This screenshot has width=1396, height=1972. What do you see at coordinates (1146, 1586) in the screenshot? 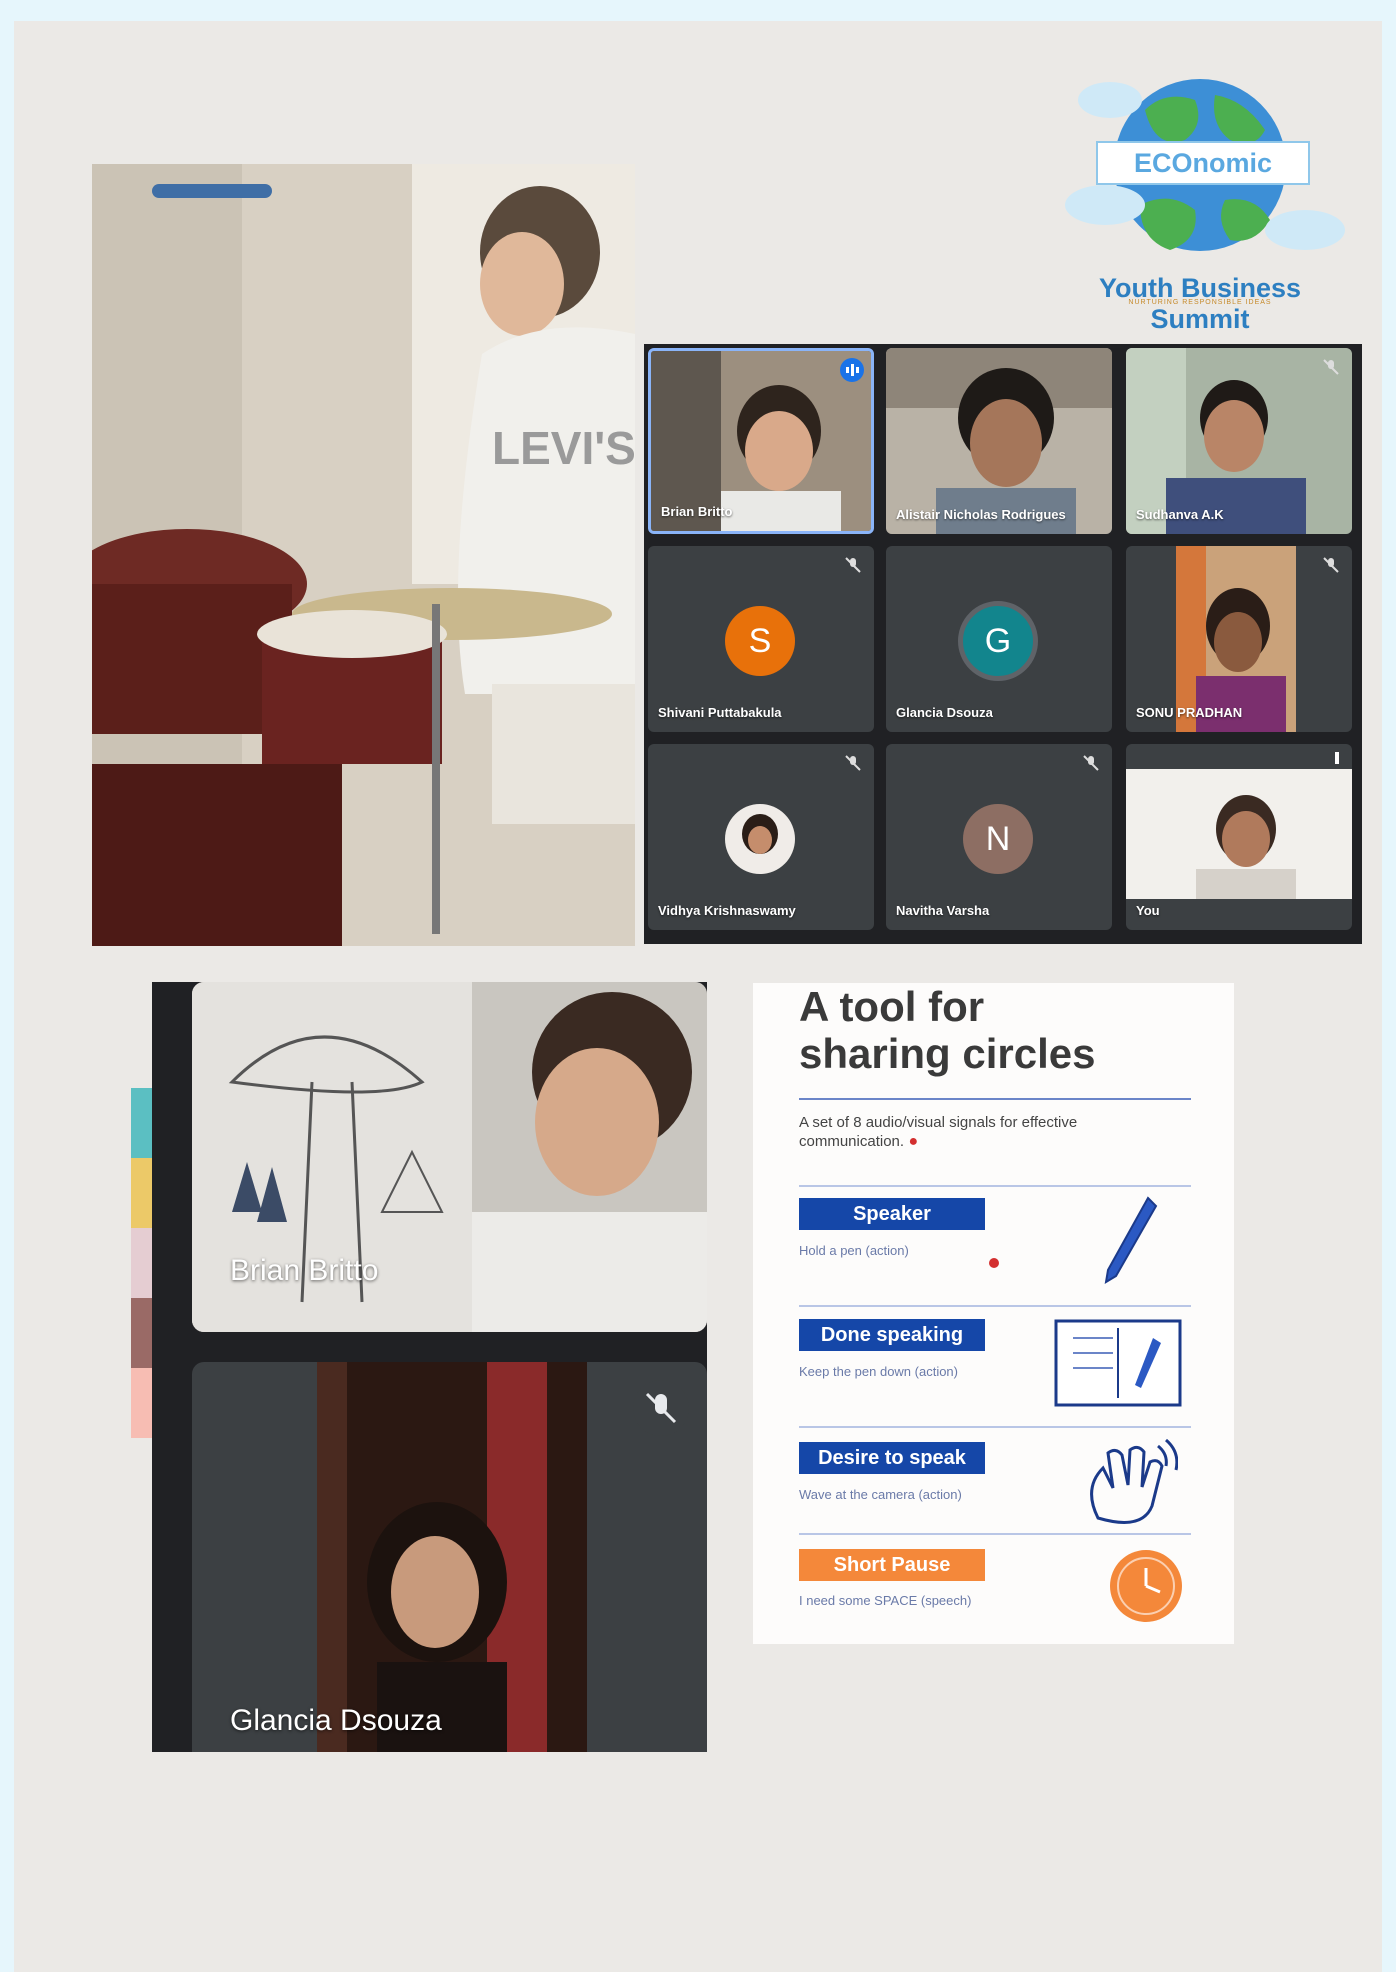
I see `clock-icon` at bounding box center [1146, 1586].